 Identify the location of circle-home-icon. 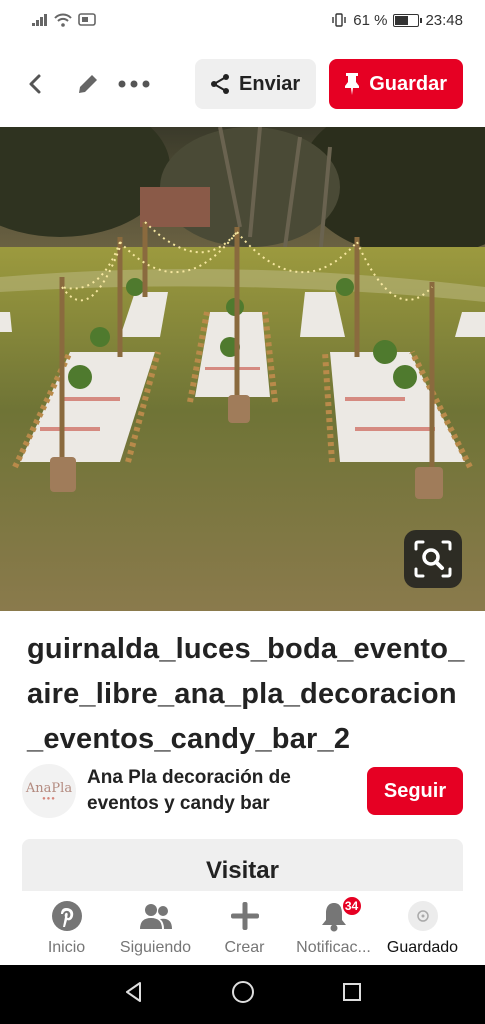
(243, 992).